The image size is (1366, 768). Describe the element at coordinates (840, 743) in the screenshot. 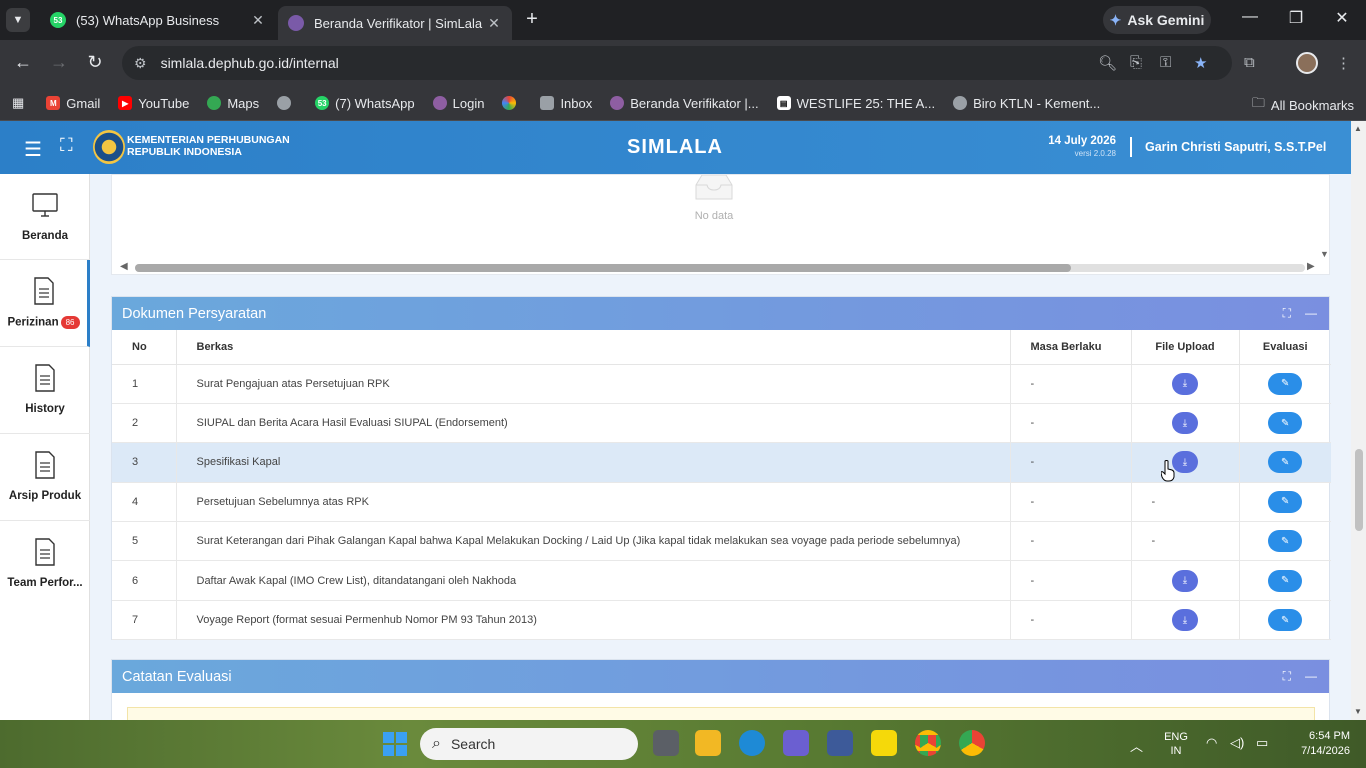

I see `camera-icon` at that location.